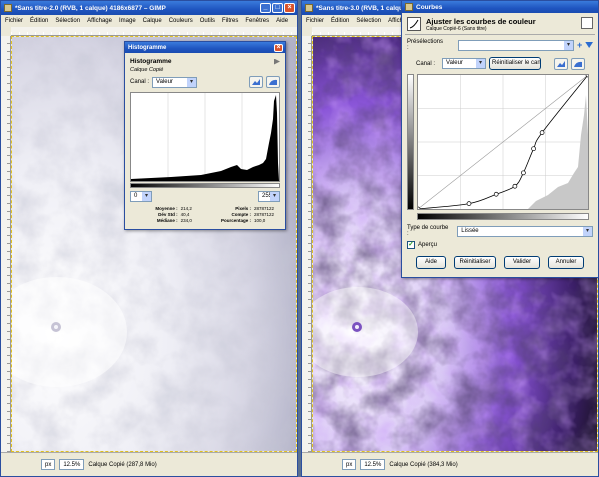 This screenshot has width=599, height=477. Describe the element at coordinates (429, 7) in the screenshot. I see `curves-window-title: Courbes` at that location.